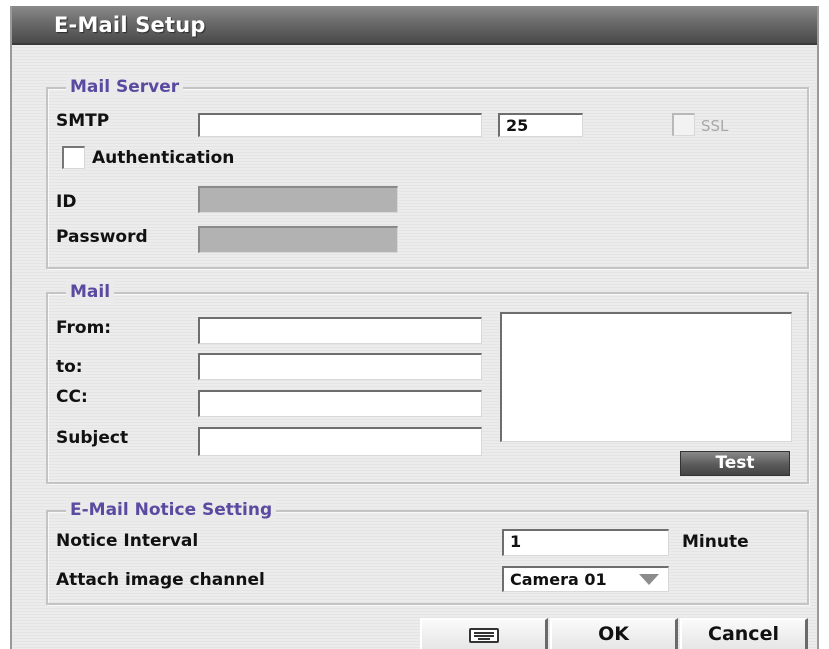  What do you see at coordinates (649, 579) in the screenshot?
I see `dropdown-arrow-icon` at bounding box center [649, 579].